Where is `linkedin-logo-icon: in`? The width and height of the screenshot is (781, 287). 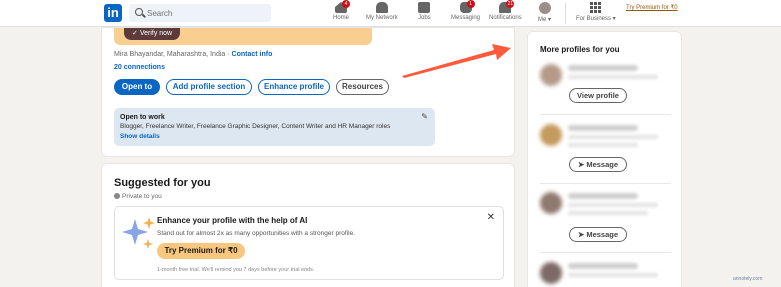
linkedin-logo-icon: in is located at coordinates (113, 13).